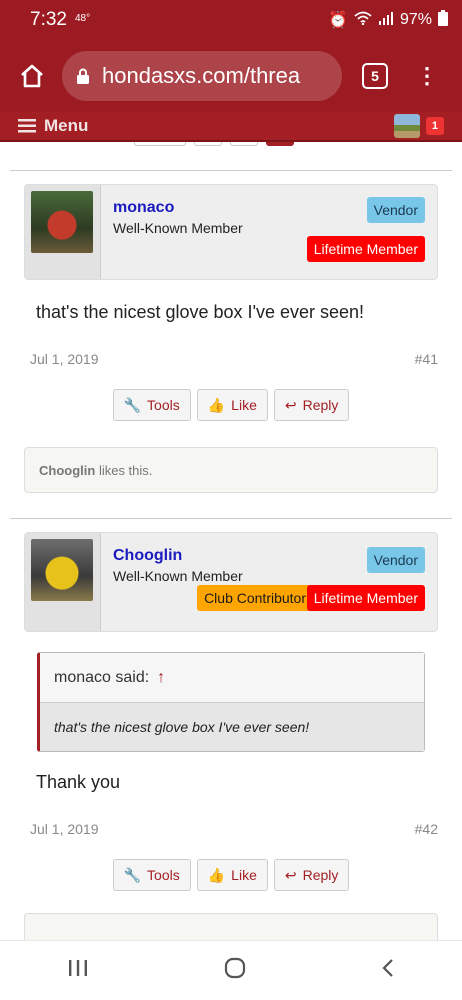 The width and height of the screenshot is (462, 1000). I want to click on back-icon, so click(388, 970).